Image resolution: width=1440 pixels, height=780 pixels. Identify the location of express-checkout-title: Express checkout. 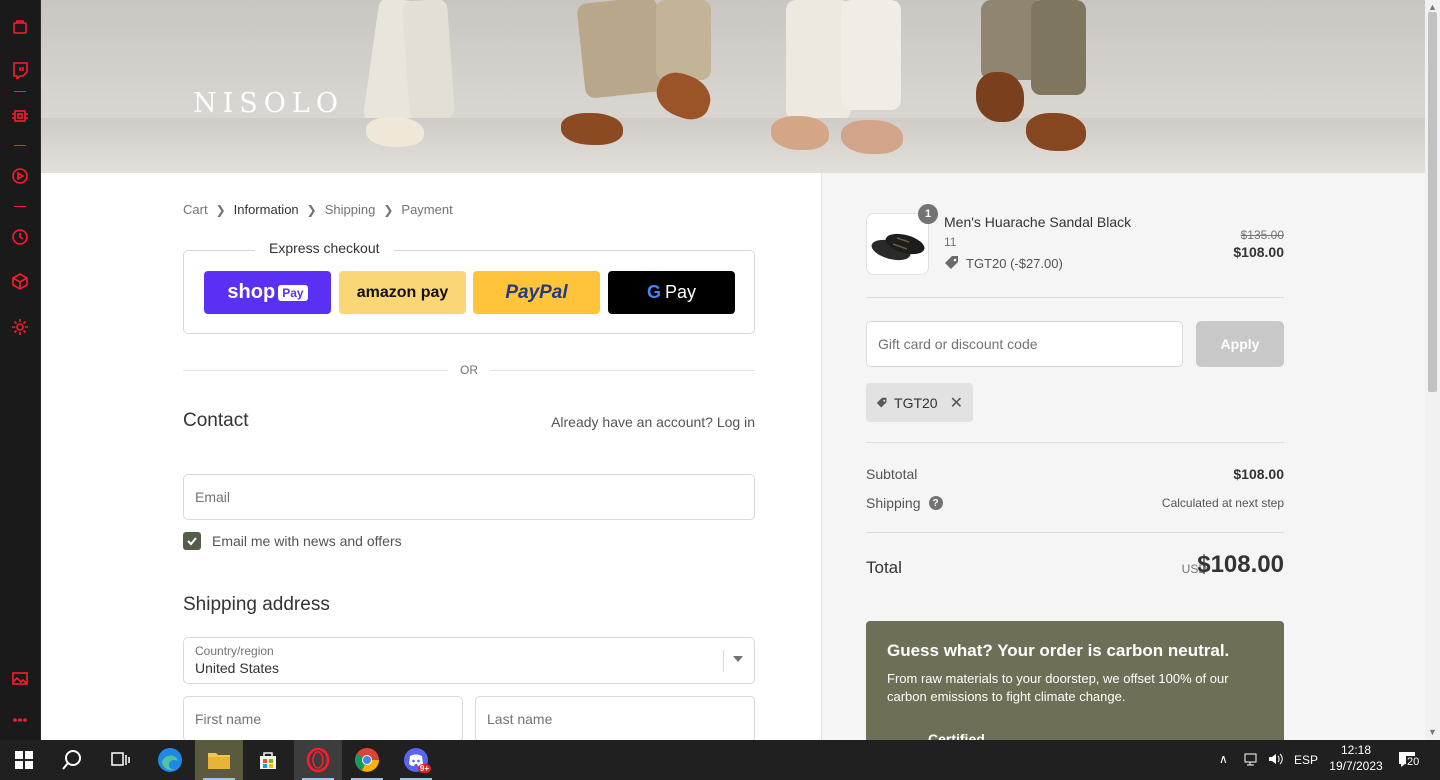
(324, 248).